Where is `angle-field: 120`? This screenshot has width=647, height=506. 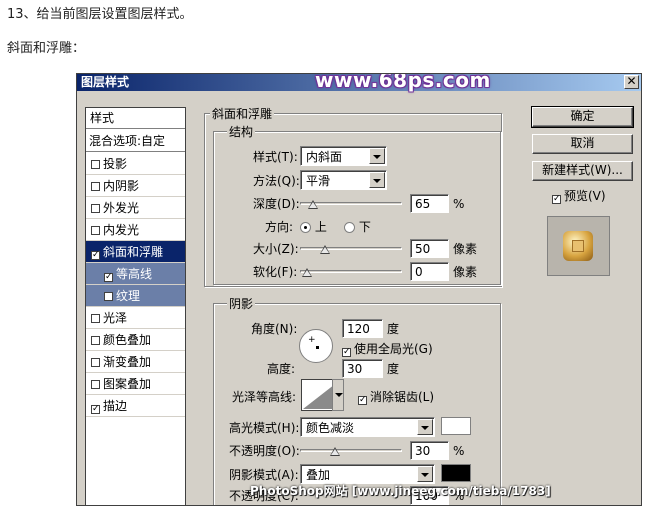 angle-field: 120 is located at coordinates (362, 328).